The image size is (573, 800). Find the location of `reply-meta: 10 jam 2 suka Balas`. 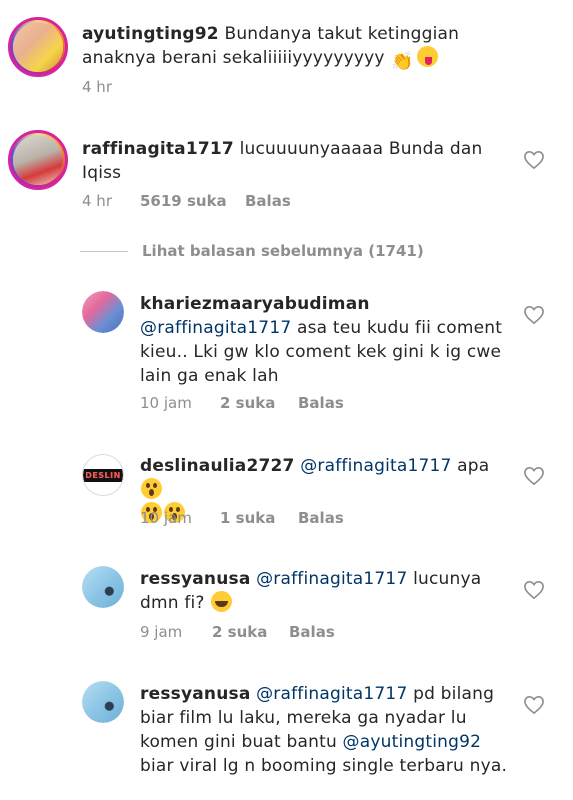

reply-meta: 10 jam 2 suka Balas is located at coordinates (242, 403).